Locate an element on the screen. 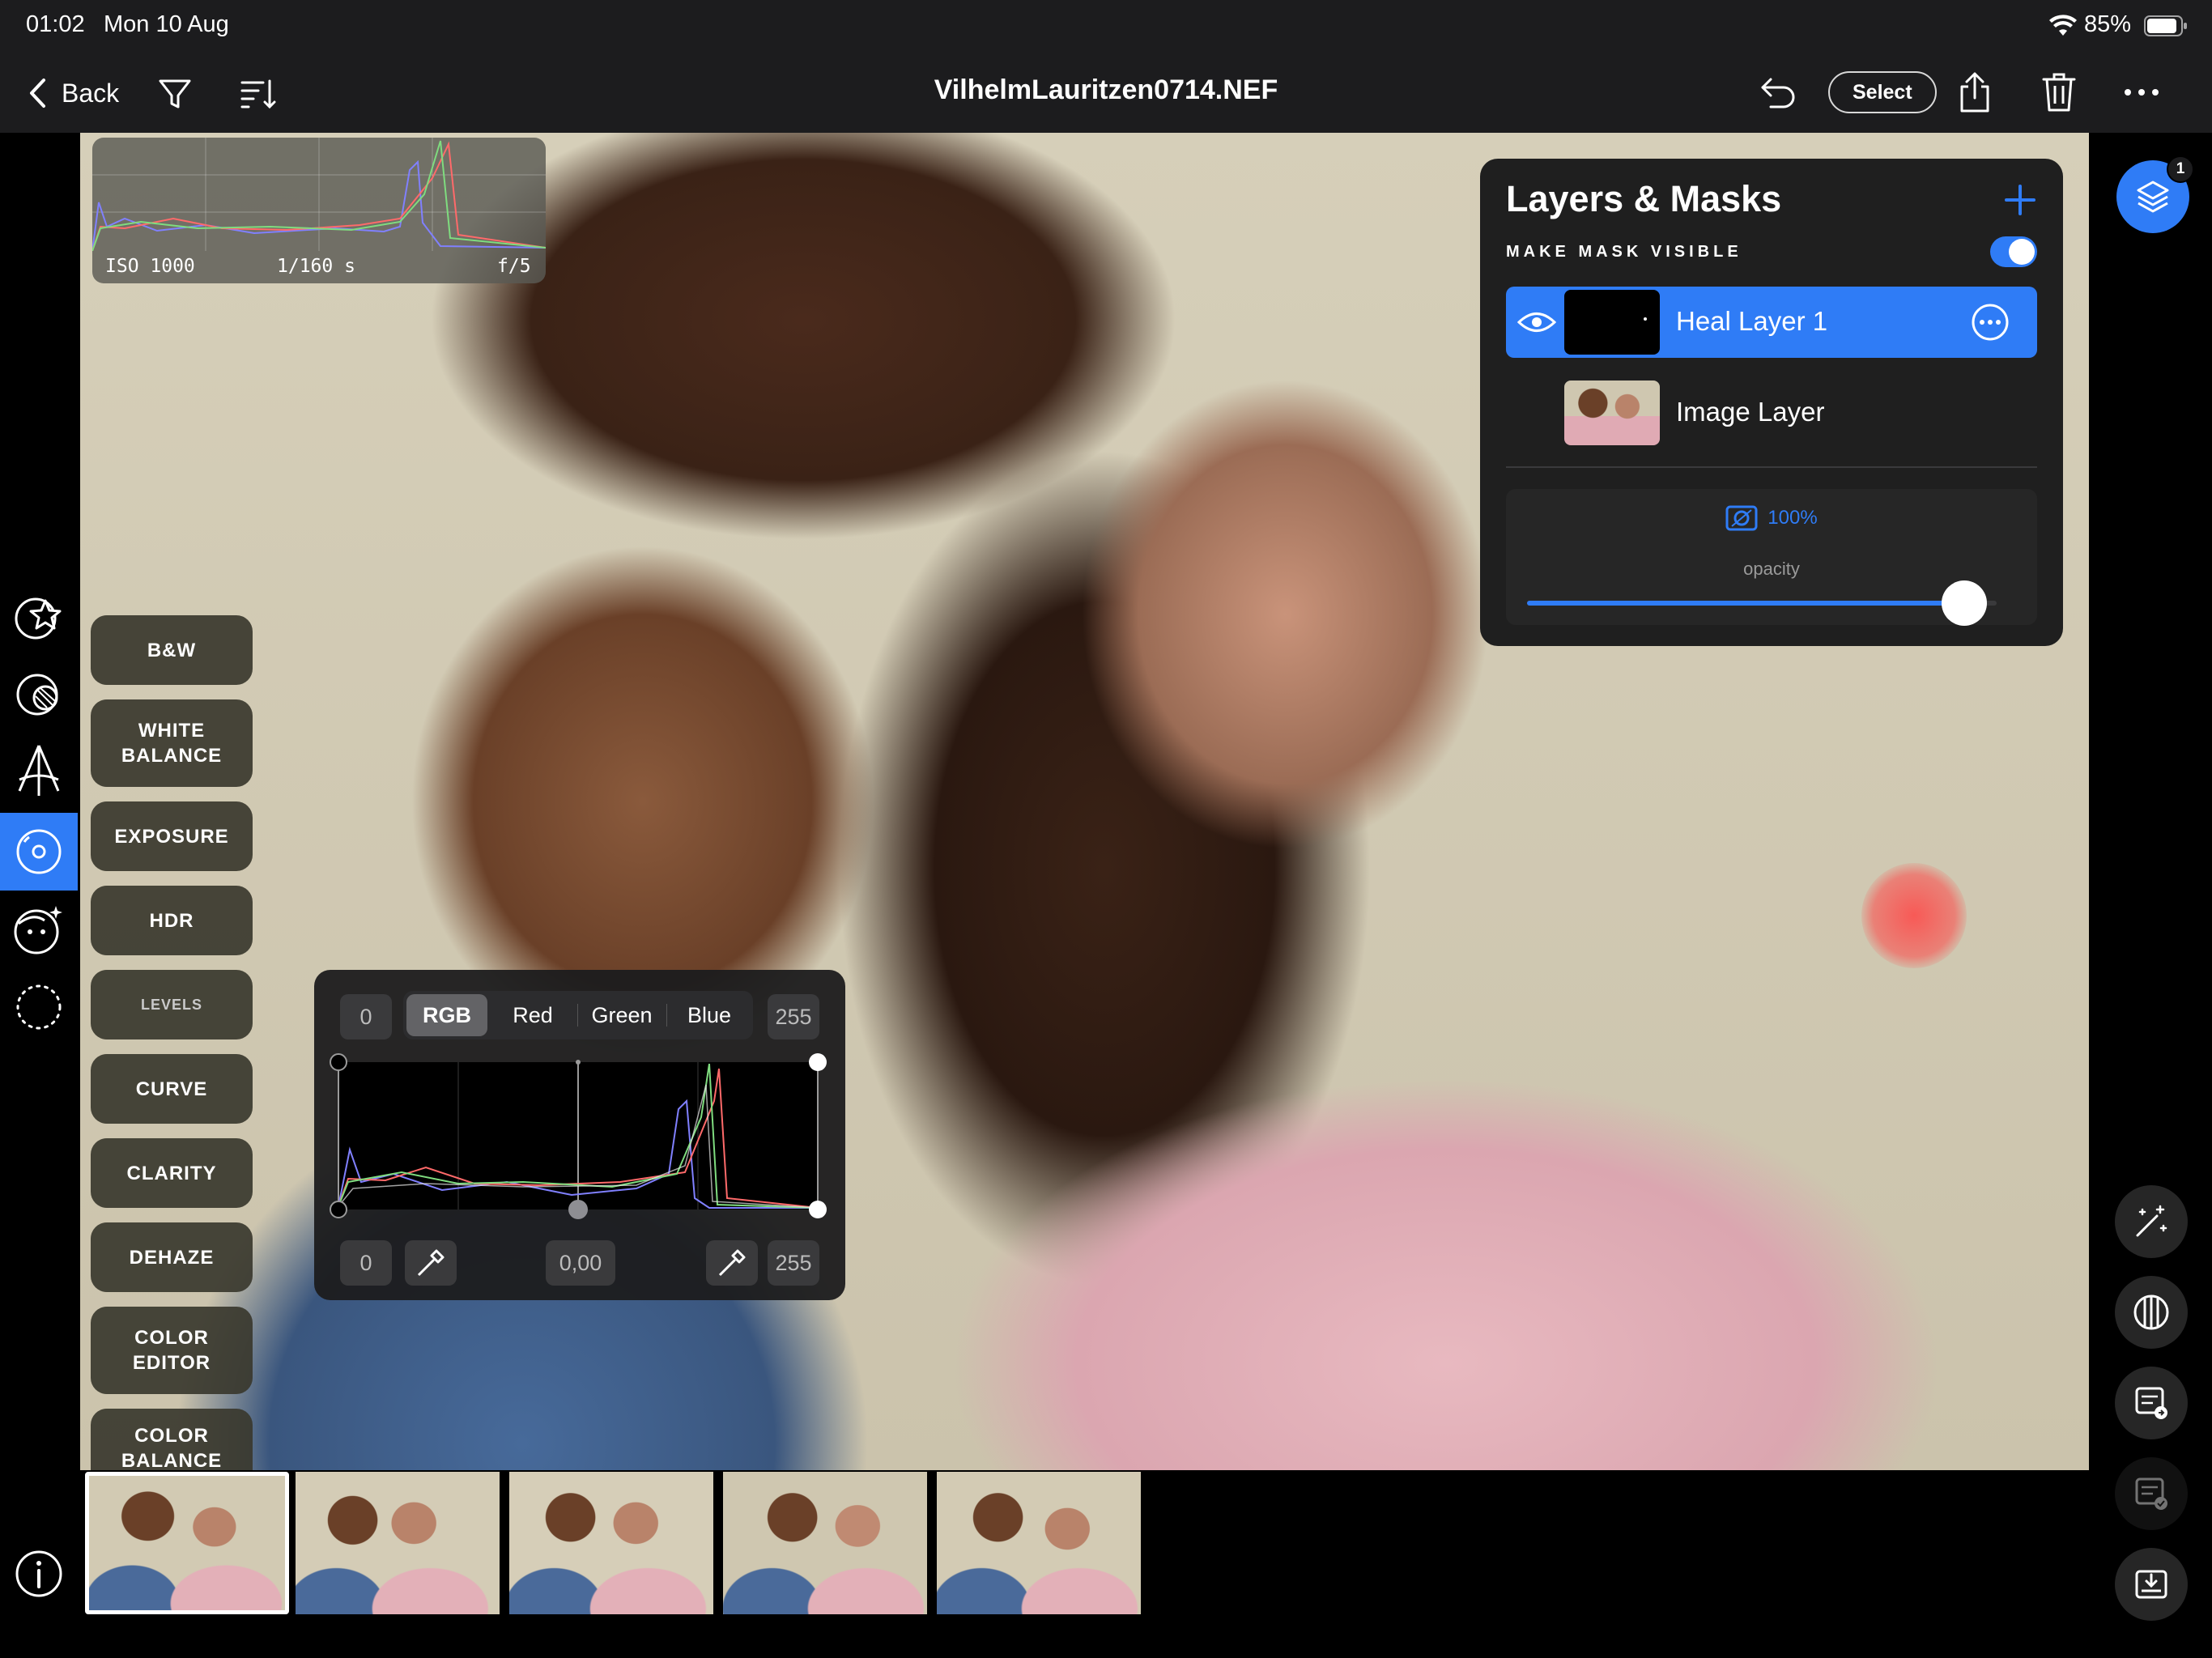 The width and height of the screenshot is (2212, 1658). channel-selector: RGB Red Green Blue is located at coordinates (578, 1015).